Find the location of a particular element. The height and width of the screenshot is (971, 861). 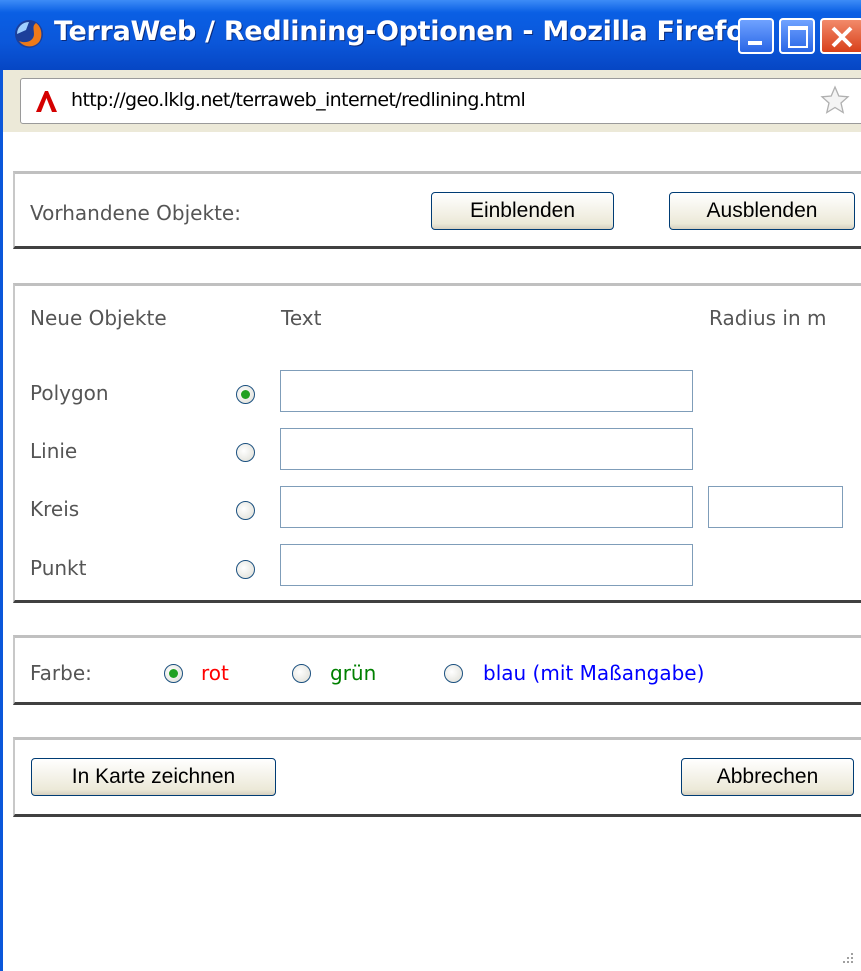

site-favicon-icon is located at coordinates (46, 101).